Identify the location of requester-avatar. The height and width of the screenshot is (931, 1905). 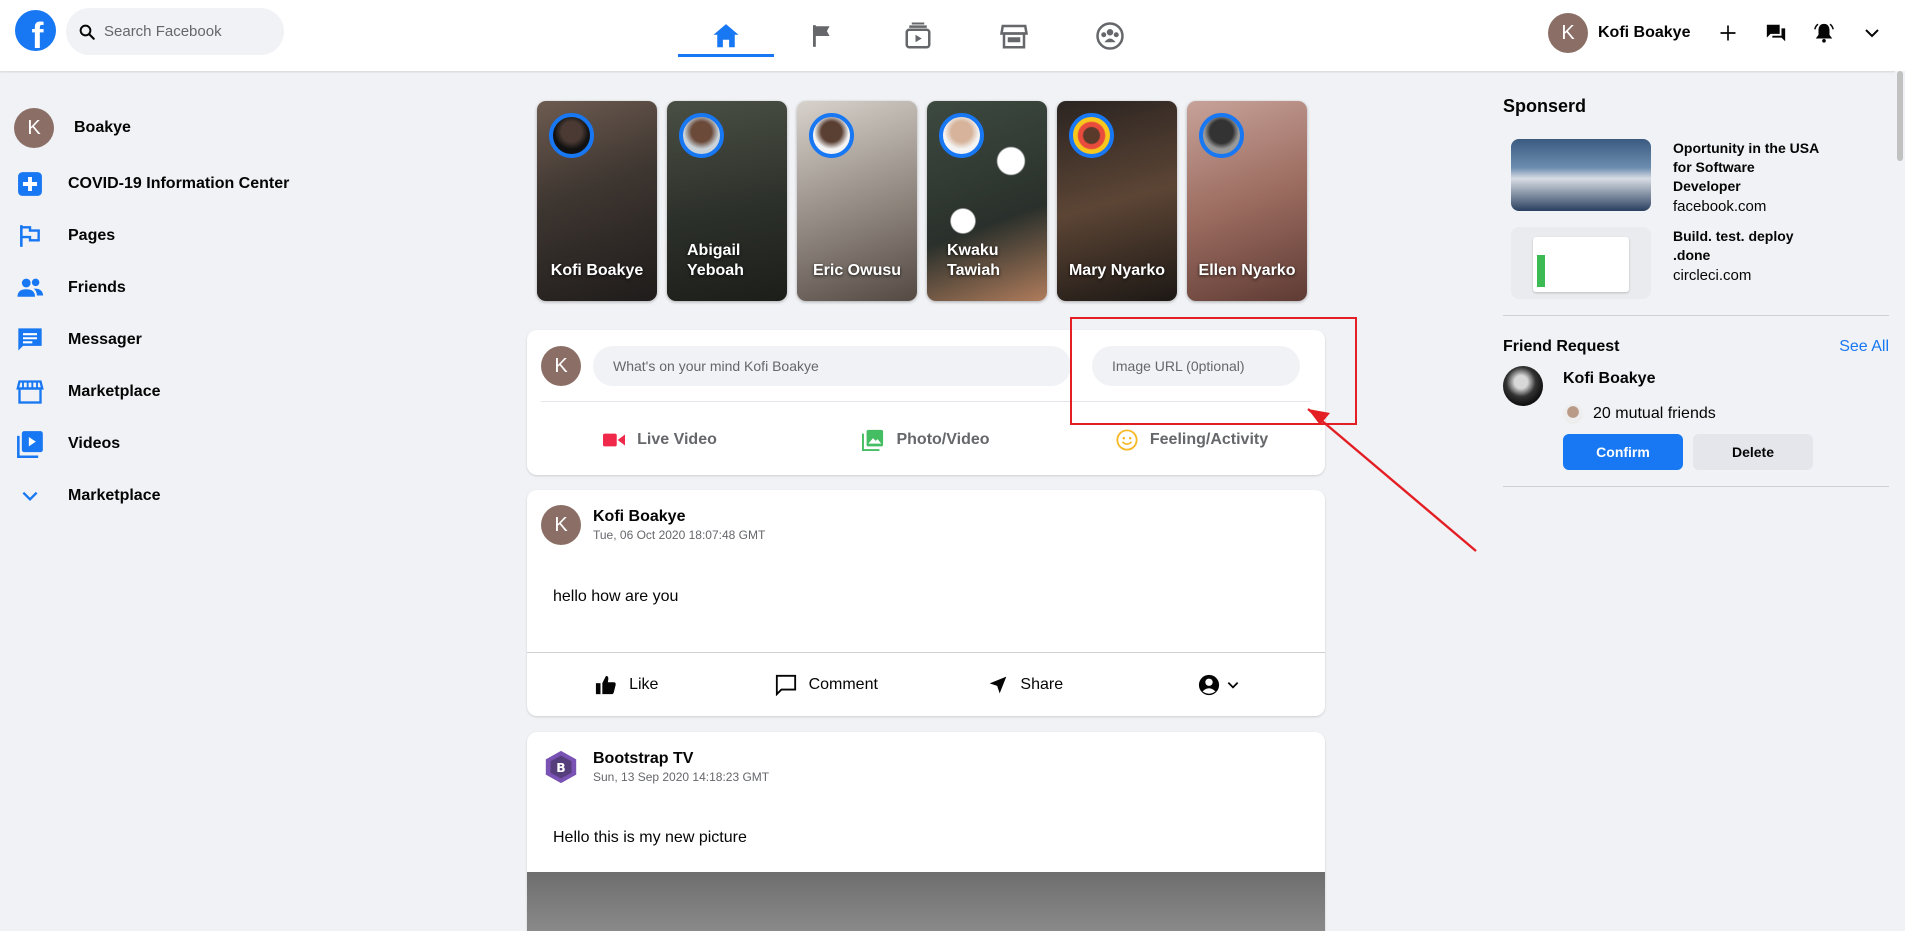
(1523, 386).